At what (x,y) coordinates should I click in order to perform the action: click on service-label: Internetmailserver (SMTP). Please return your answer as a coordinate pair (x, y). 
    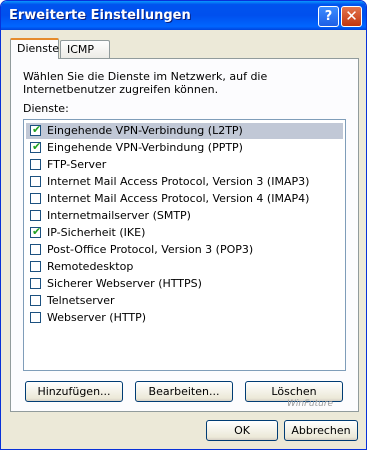
    Looking at the image, I should click on (119, 215).